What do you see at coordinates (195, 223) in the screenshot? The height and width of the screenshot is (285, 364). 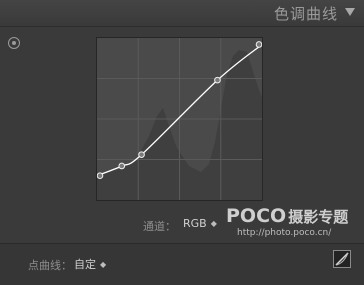 I see `channel-value: RGB` at bounding box center [195, 223].